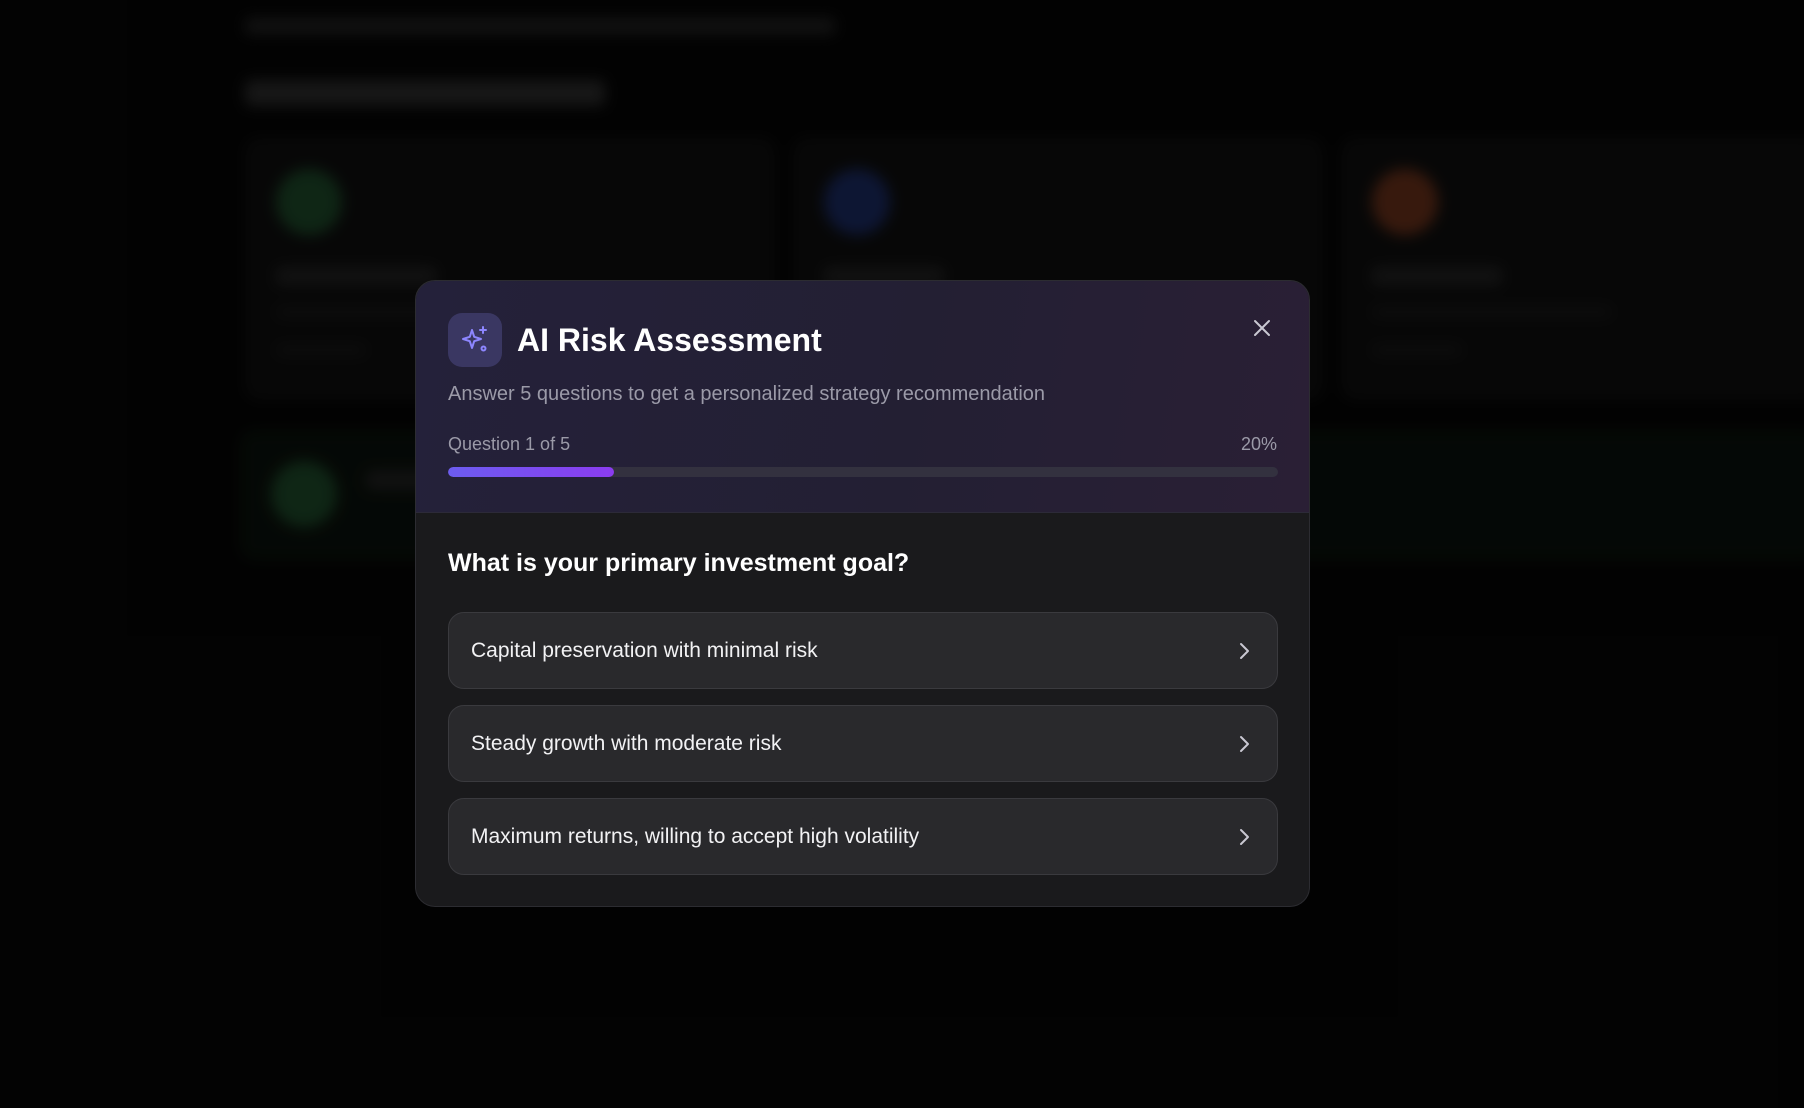 Image resolution: width=1804 pixels, height=1108 pixels. I want to click on answer-option-steady-growth: Steady growth with moderate risk, so click(863, 743).